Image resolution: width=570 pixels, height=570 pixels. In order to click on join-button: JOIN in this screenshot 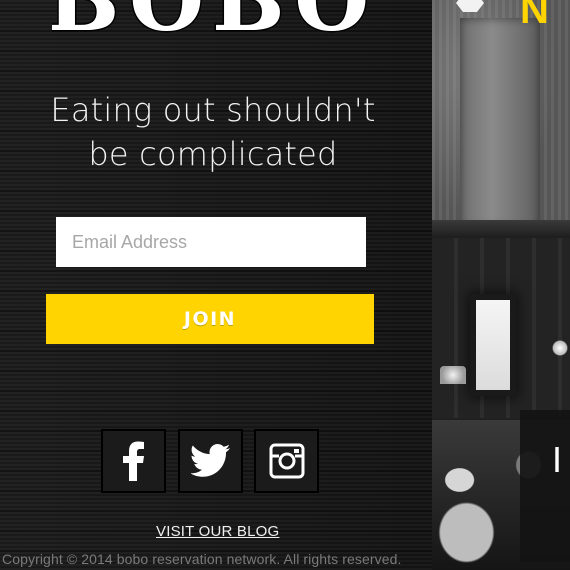, I will do `click(210, 319)`.